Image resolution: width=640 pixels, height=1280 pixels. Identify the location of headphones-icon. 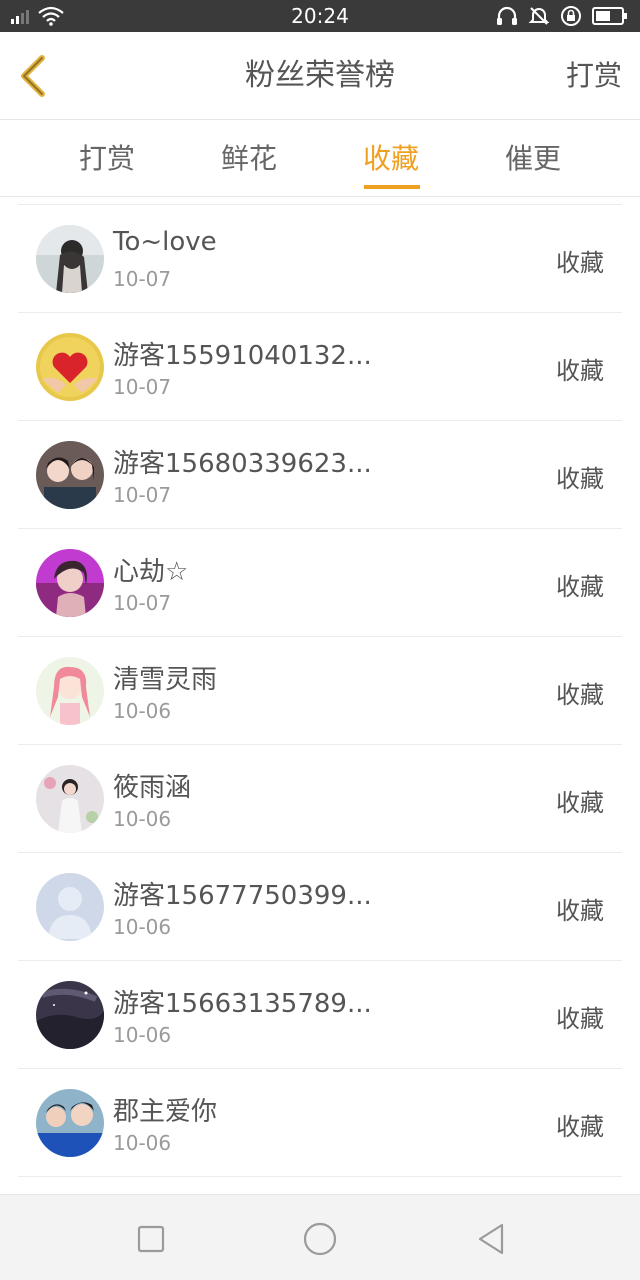
(507, 15).